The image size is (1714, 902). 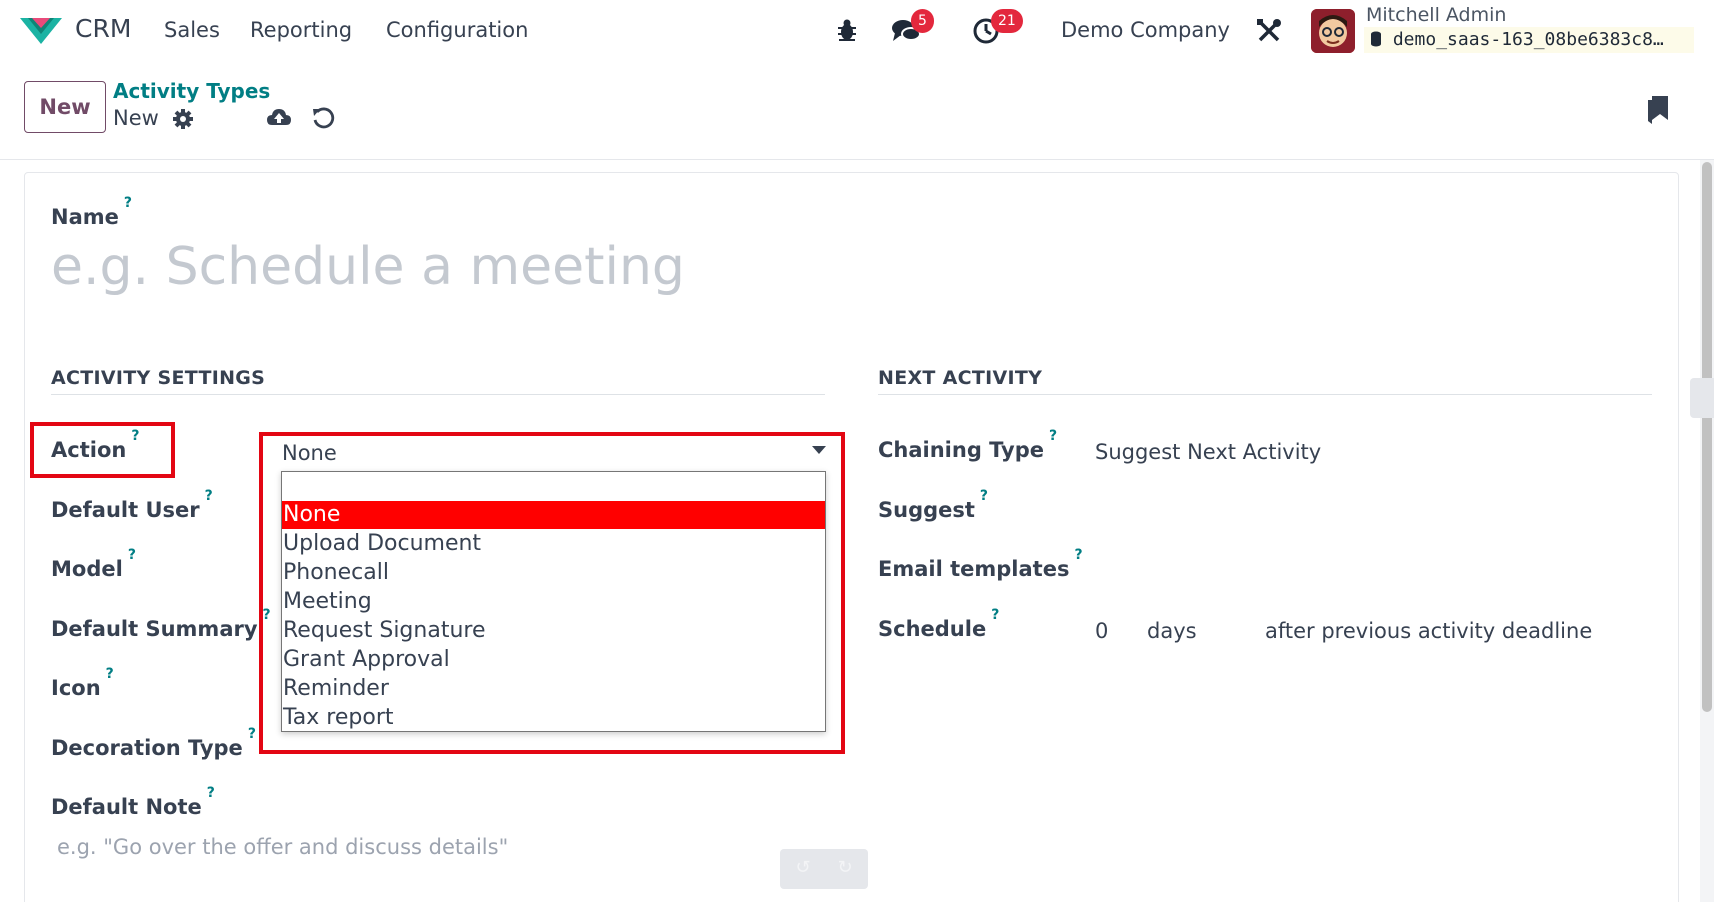 What do you see at coordinates (191, 91) in the screenshot?
I see `breadcrumb-activity-types: Activity Types` at bounding box center [191, 91].